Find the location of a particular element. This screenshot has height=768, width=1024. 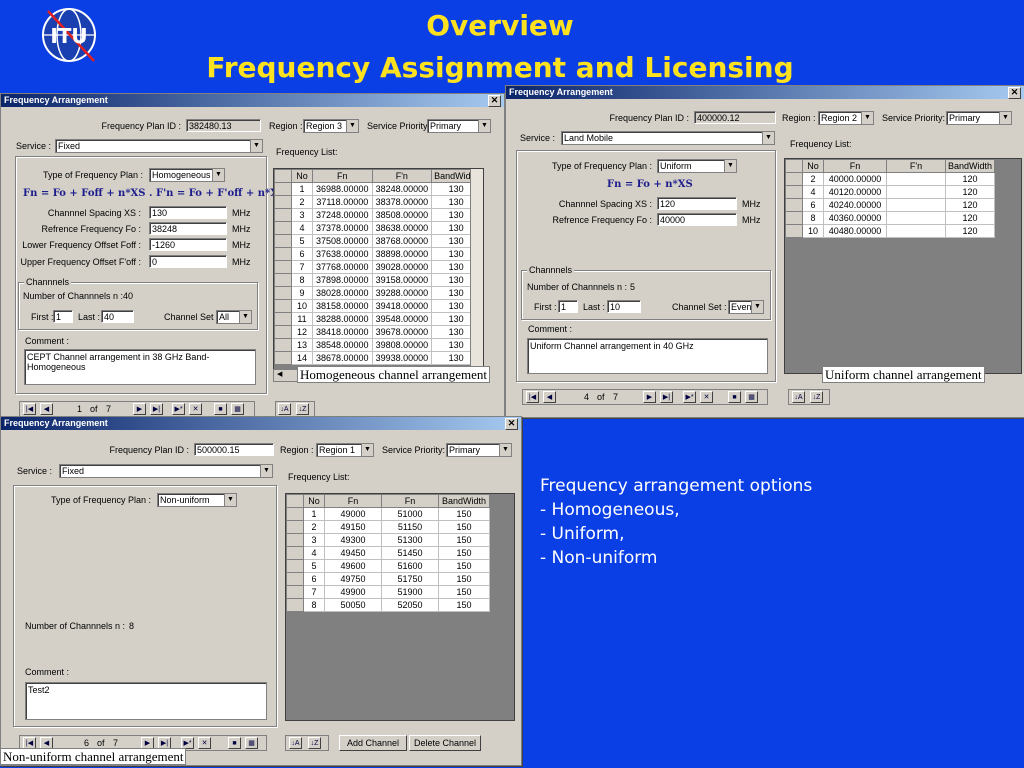

priority-select: Primary ▼ is located at coordinates (479, 450).